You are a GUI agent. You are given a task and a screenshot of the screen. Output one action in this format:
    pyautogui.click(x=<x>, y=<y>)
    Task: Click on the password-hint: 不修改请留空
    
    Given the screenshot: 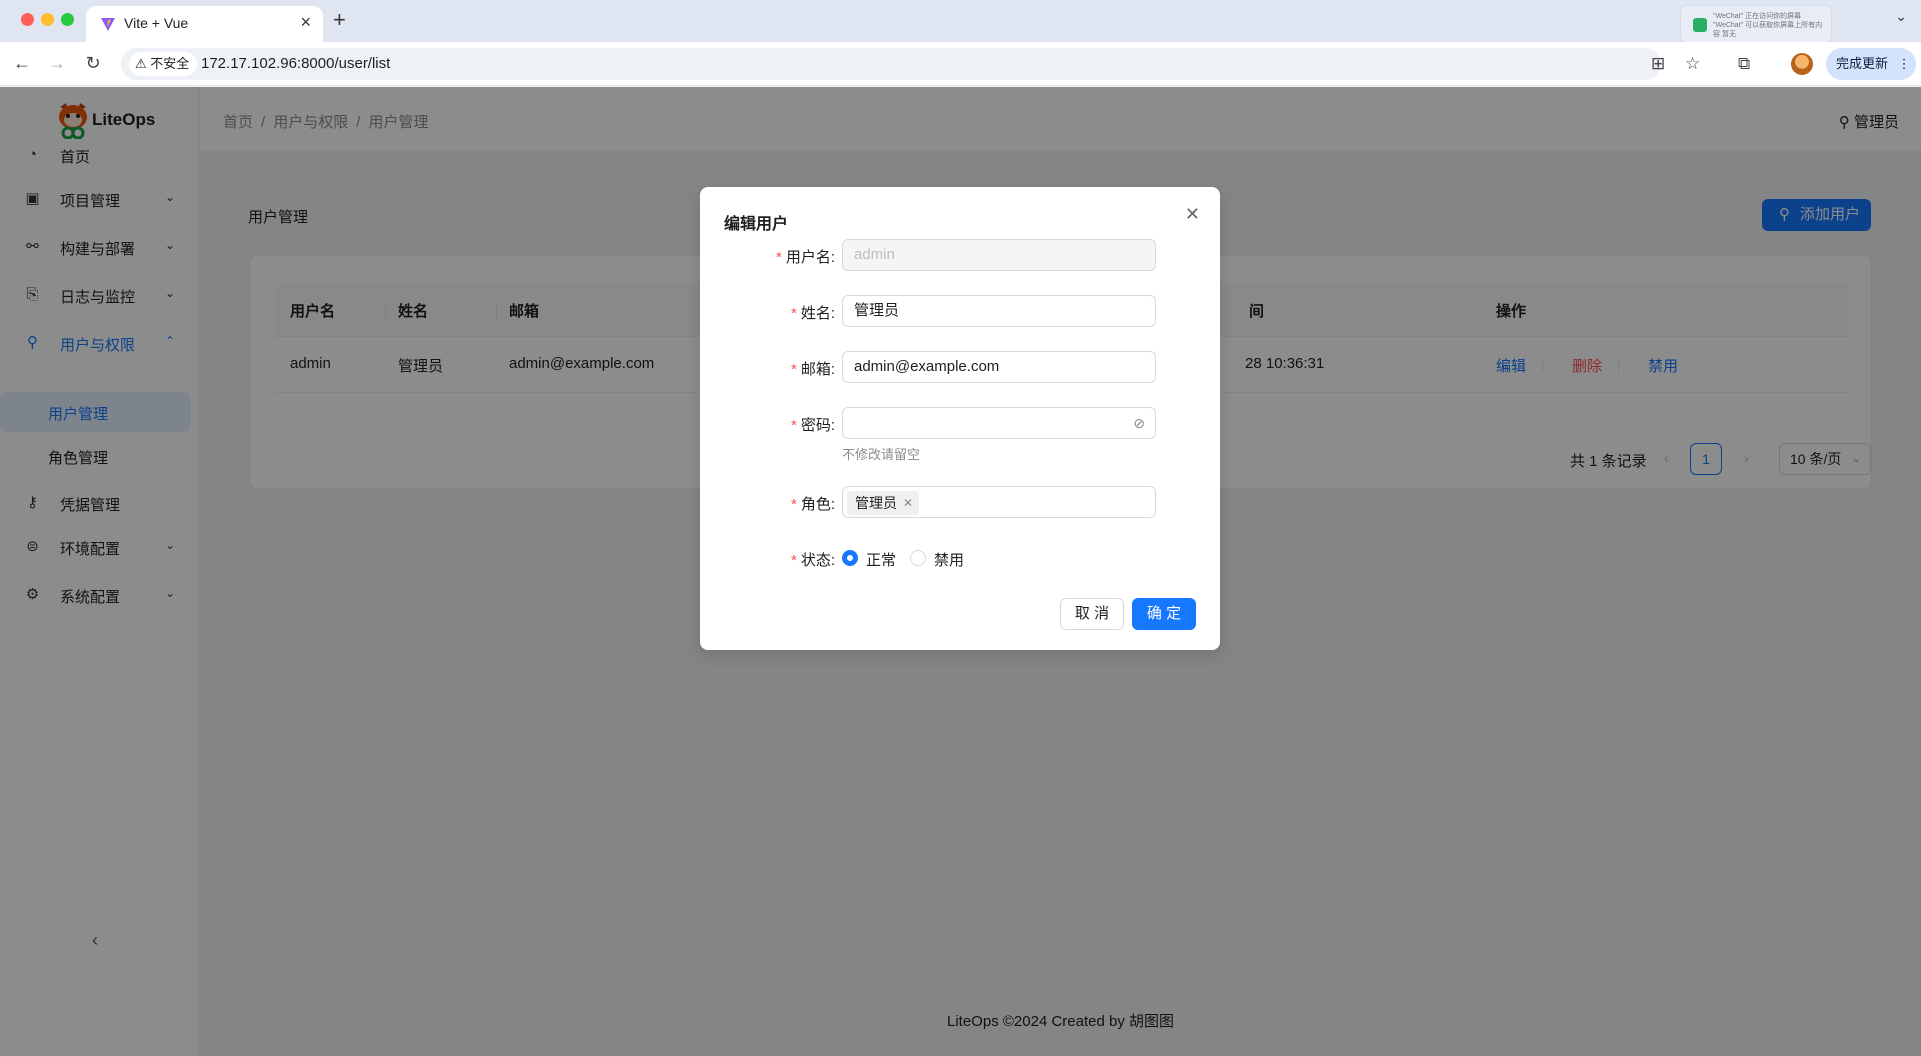 What is the action you would take?
    pyautogui.click(x=881, y=454)
    